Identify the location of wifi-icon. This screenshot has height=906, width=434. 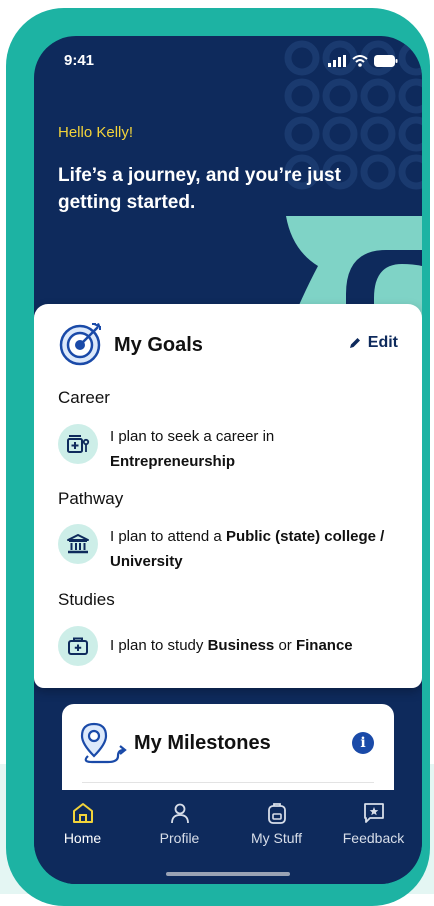
(360, 61).